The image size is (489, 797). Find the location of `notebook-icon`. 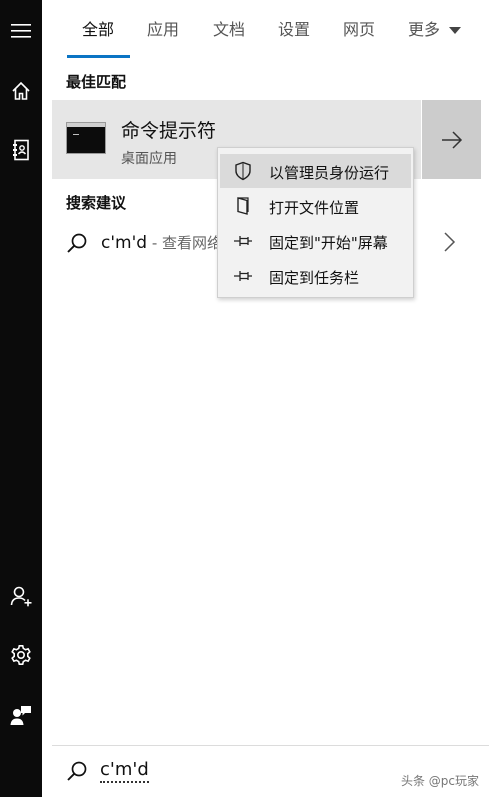

notebook-icon is located at coordinates (21, 150).